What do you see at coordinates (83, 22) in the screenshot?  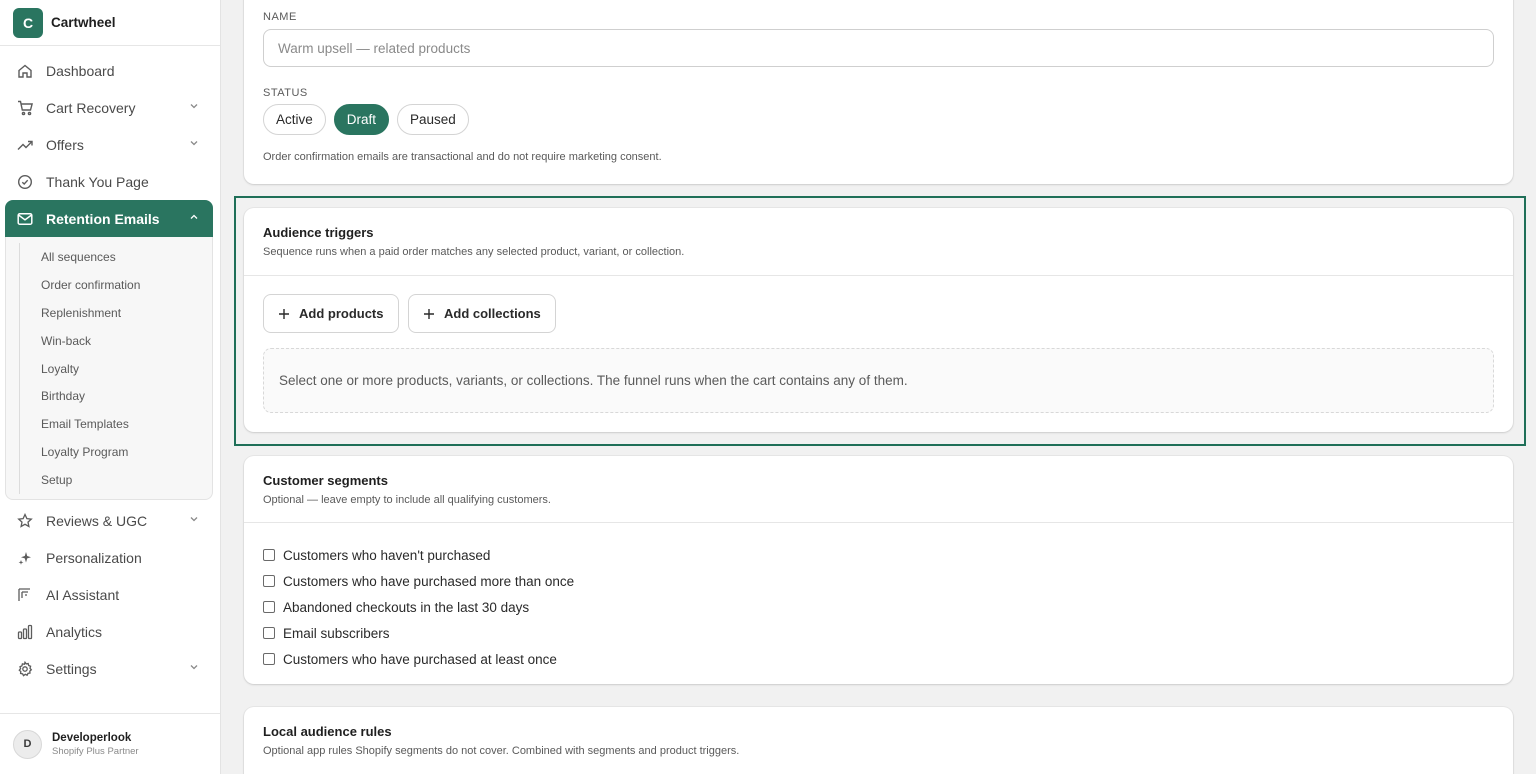 I see `brand-name: Cartwheel` at bounding box center [83, 22].